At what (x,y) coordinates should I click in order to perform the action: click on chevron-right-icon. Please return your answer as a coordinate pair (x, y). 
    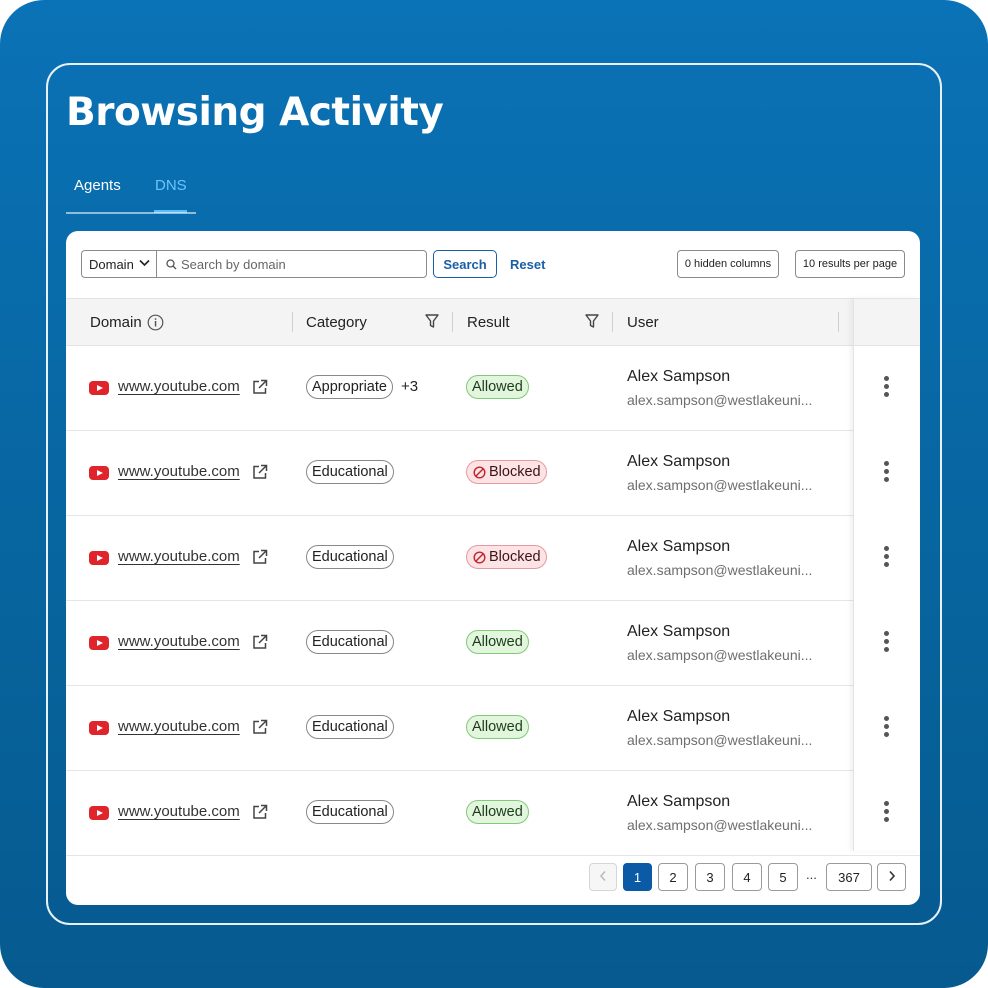
    Looking at the image, I should click on (891, 876).